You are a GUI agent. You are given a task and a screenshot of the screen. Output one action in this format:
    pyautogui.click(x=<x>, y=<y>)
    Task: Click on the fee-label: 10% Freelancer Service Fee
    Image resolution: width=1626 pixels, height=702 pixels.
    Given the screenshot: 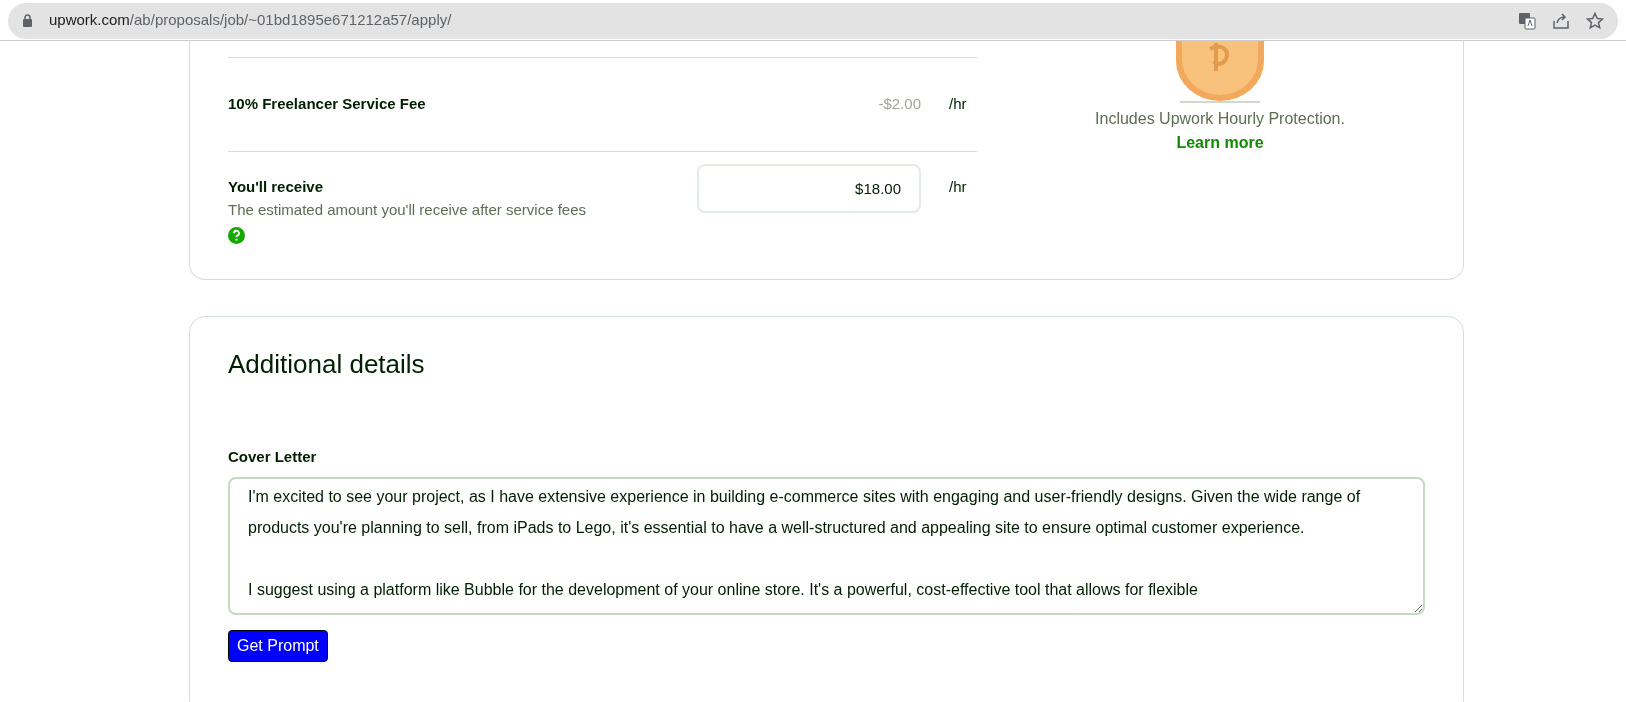 What is the action you would take?
    pyautogui.click(x=327, y=104)
    